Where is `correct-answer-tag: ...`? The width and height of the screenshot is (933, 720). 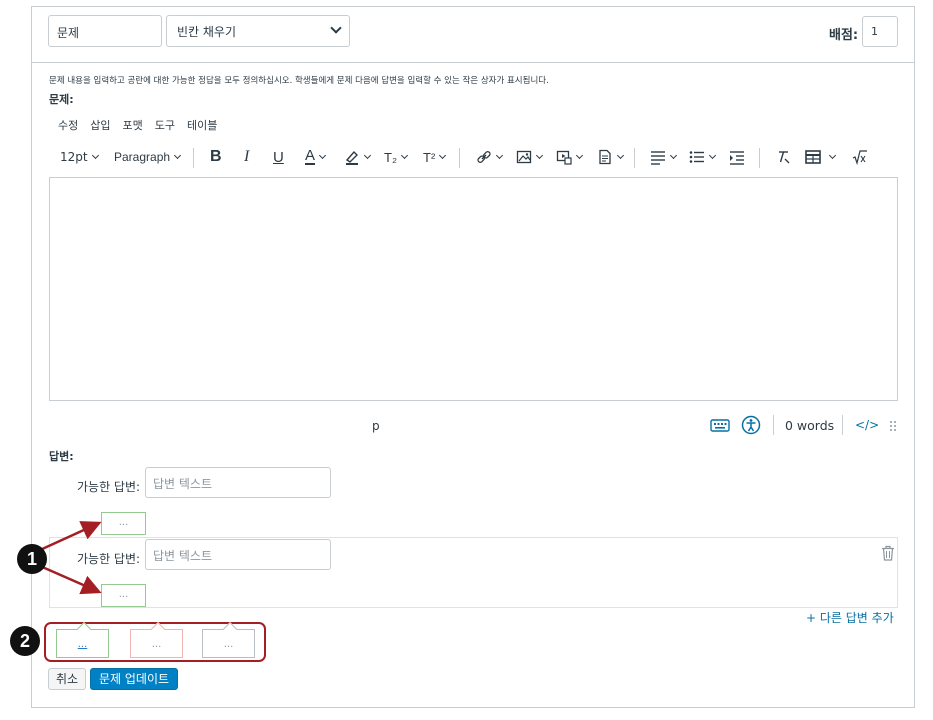
correct-answer-tag: ... is located at coordinates (82, 639).